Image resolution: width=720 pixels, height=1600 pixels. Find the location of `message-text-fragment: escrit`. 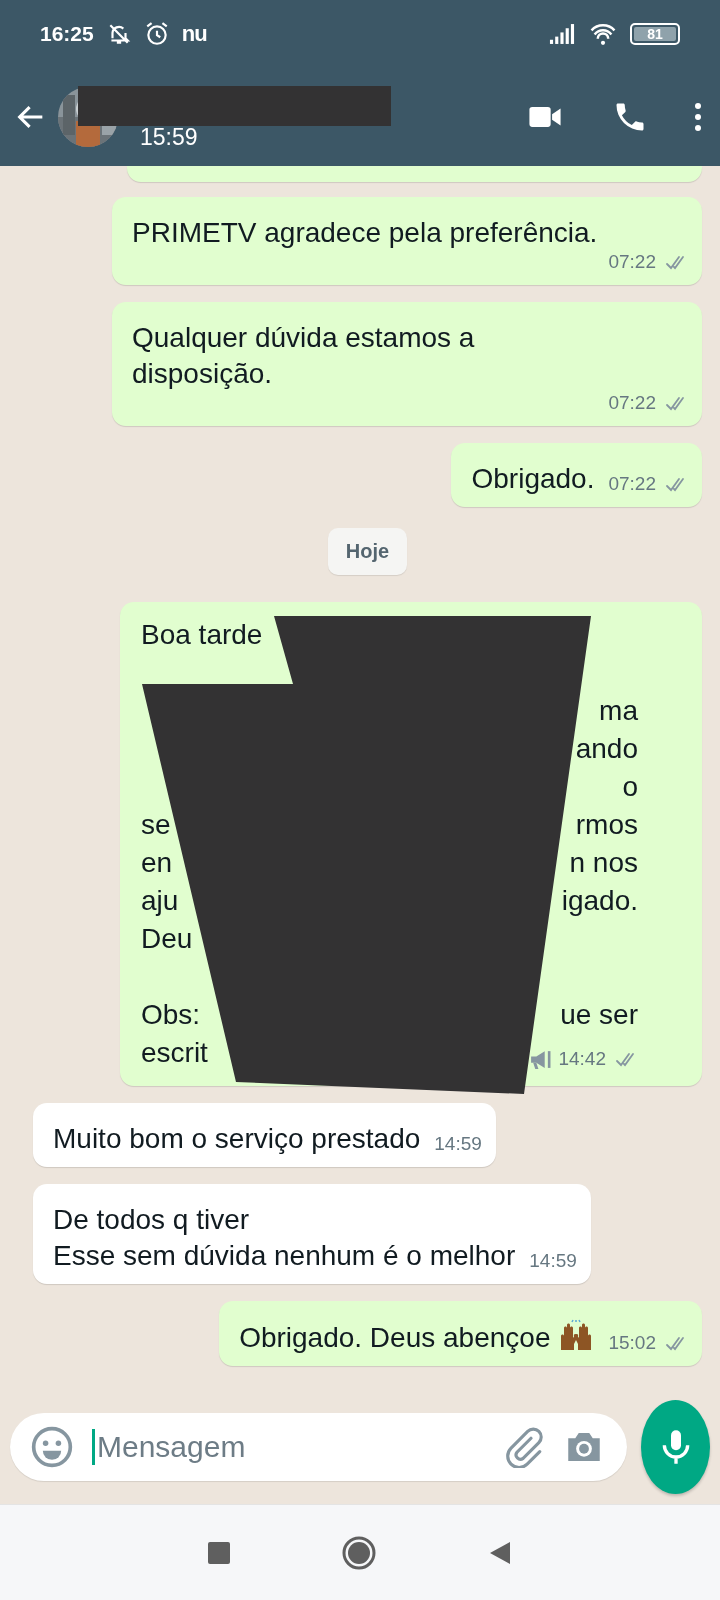

message-text-fragment: escrit is located at coordinates (174, 1053).